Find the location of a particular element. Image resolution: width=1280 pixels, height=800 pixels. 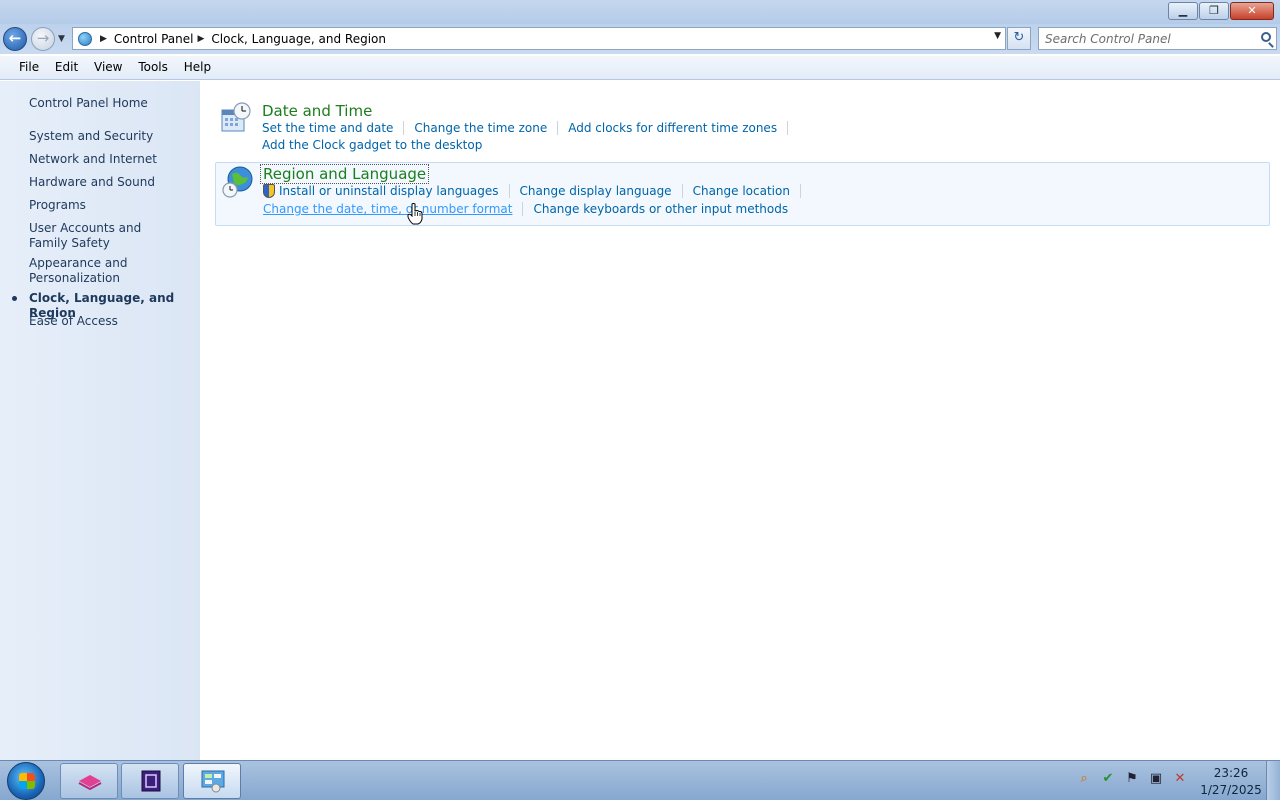

link-change-location: Change location is located at coordinates (741, 191).